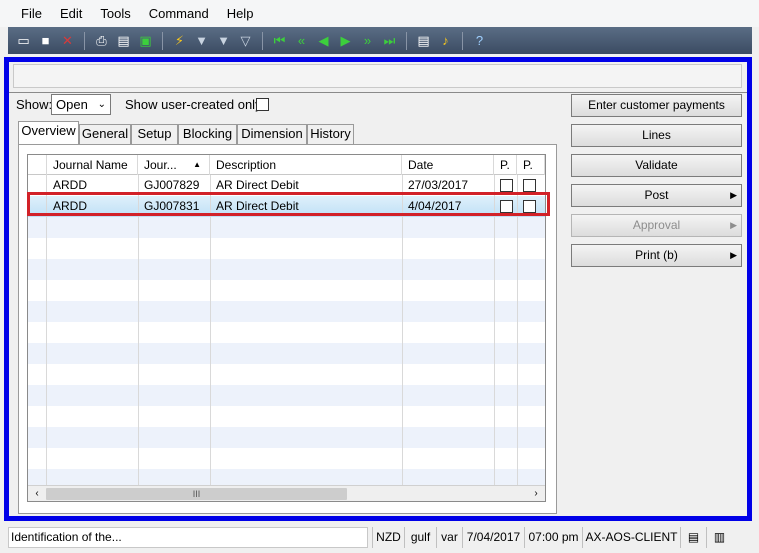 The width and height of the screenshot is (759, 553). Describe the element at coordinates (445, 40) in the screenshot. I see `alerts-icon: ♪` at that location.